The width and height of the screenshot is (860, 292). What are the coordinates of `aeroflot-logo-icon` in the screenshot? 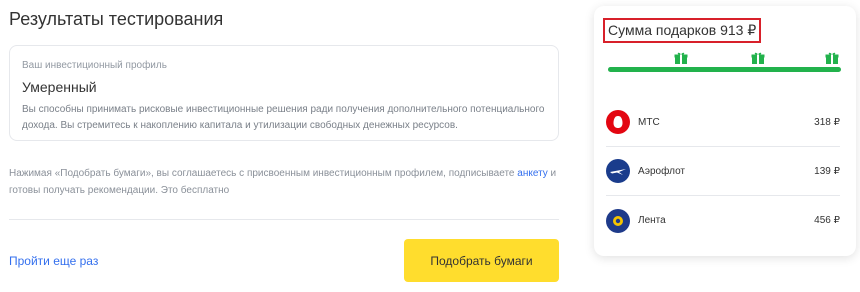 It's located at (618, 171).